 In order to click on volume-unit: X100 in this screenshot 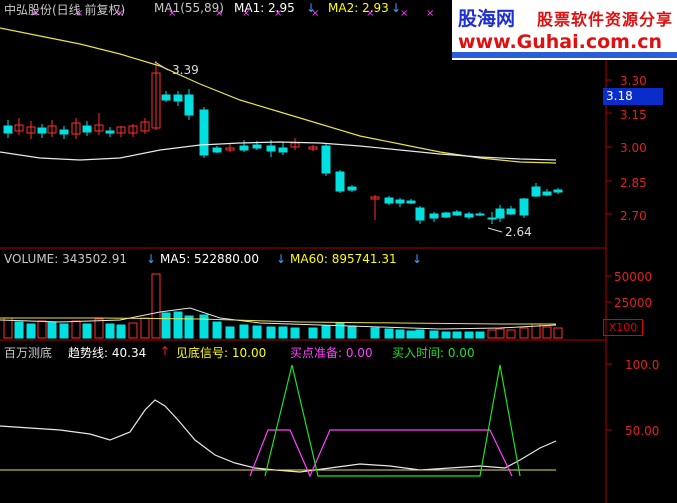, I will do `click(623, 327)`.